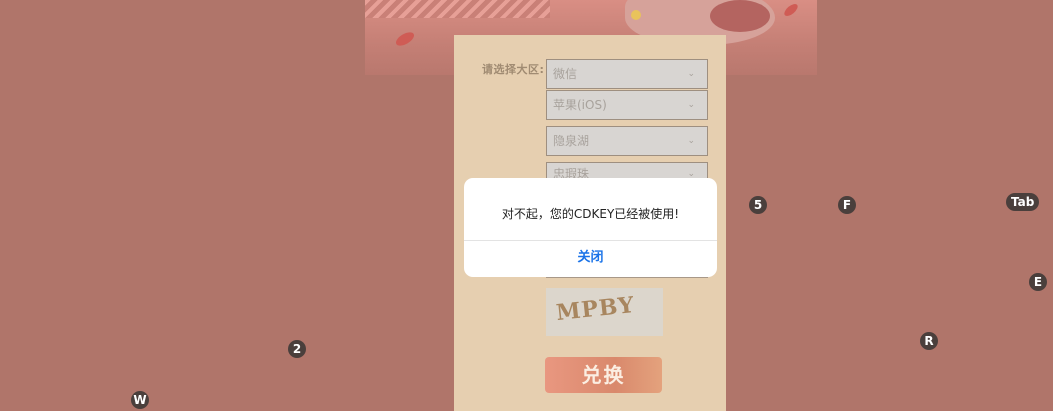 The height and width of the screenshot is (411, 1053). I want to click on close-button: 关闭, so click(590, 259).